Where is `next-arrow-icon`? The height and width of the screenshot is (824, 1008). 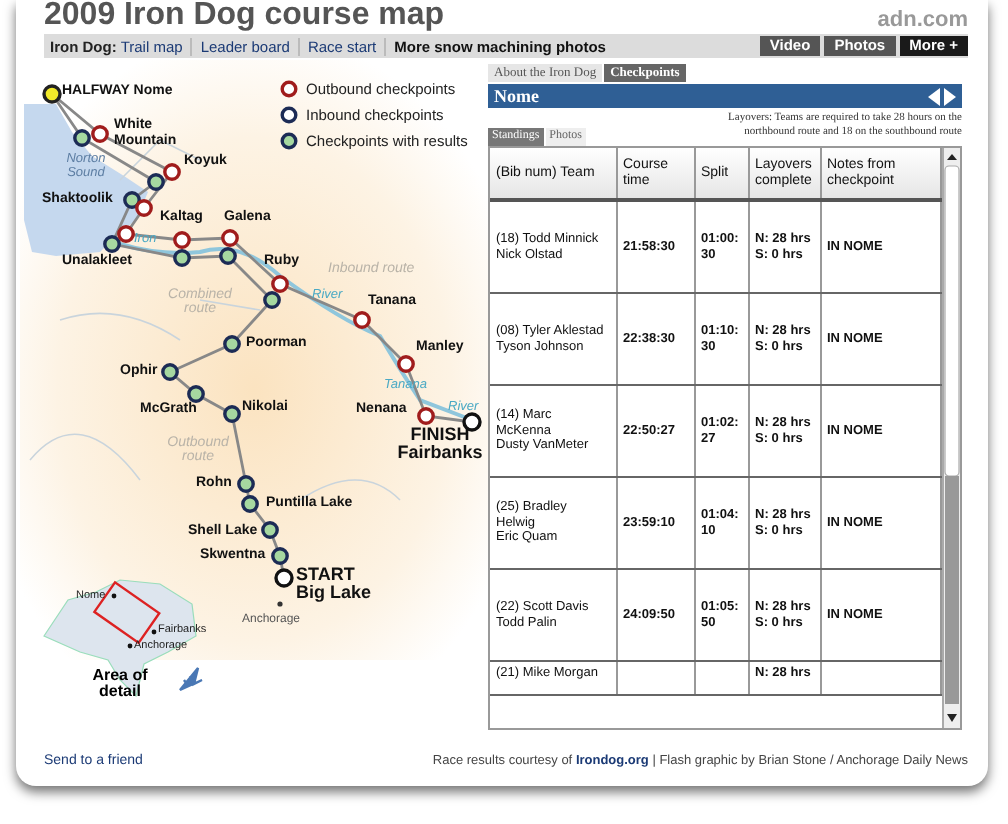 next-arrow-icon is located at coordinates (950, 96).